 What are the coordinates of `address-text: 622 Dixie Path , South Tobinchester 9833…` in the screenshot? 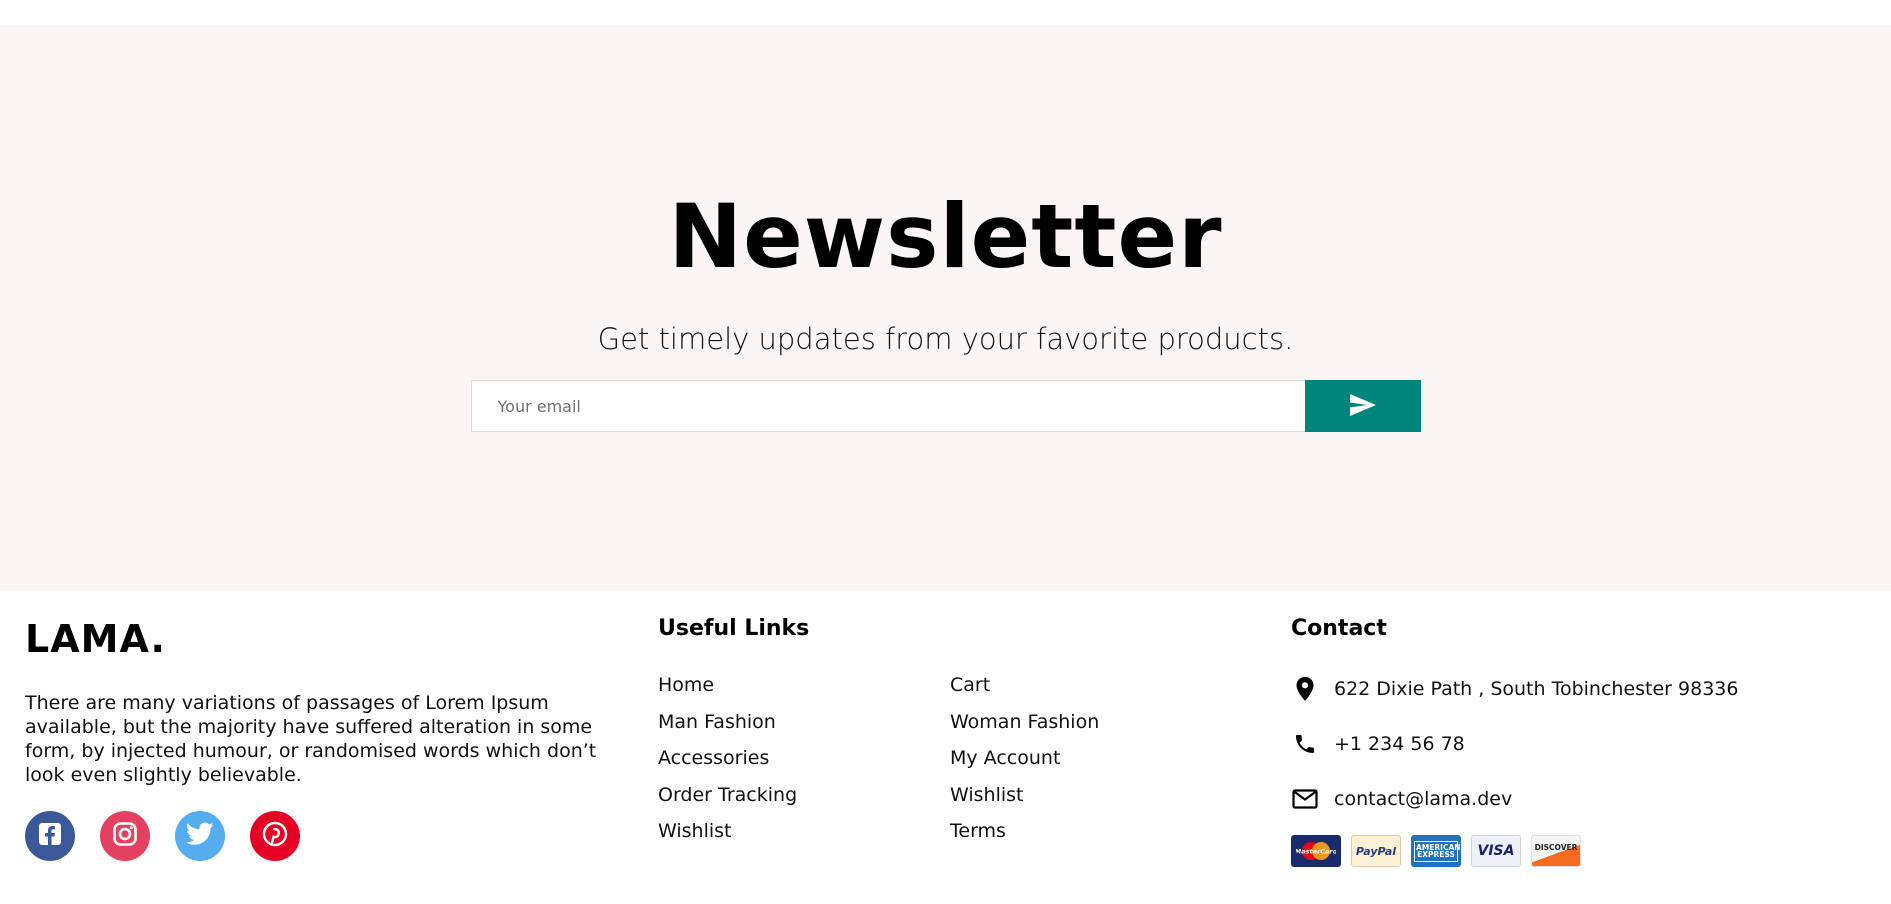 It's located at (1536, 689).